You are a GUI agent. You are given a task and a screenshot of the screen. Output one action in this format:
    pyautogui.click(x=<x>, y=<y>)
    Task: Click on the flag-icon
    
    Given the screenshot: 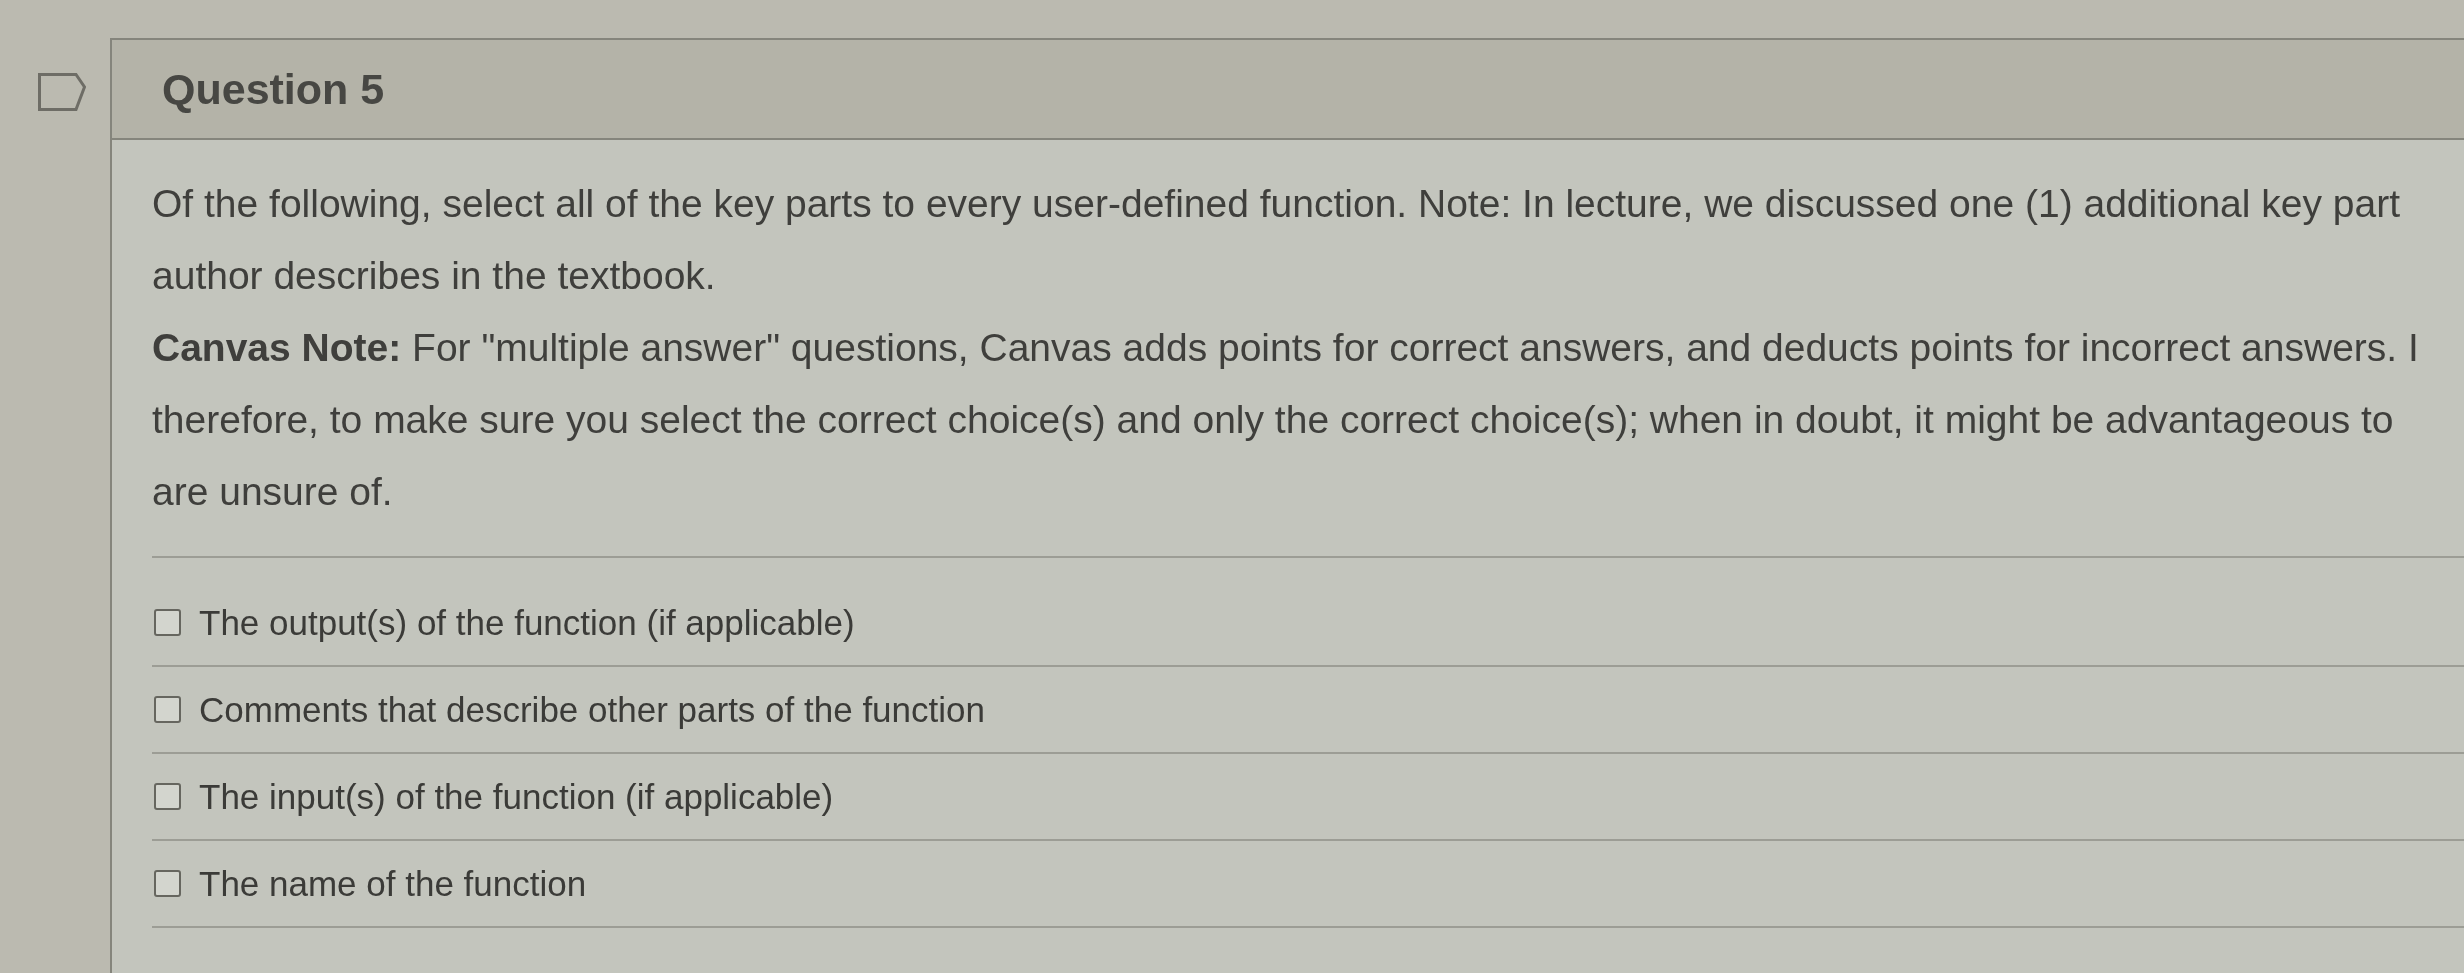 What is the action you would take?
    pyautogui.click(x=62, y=92)
    